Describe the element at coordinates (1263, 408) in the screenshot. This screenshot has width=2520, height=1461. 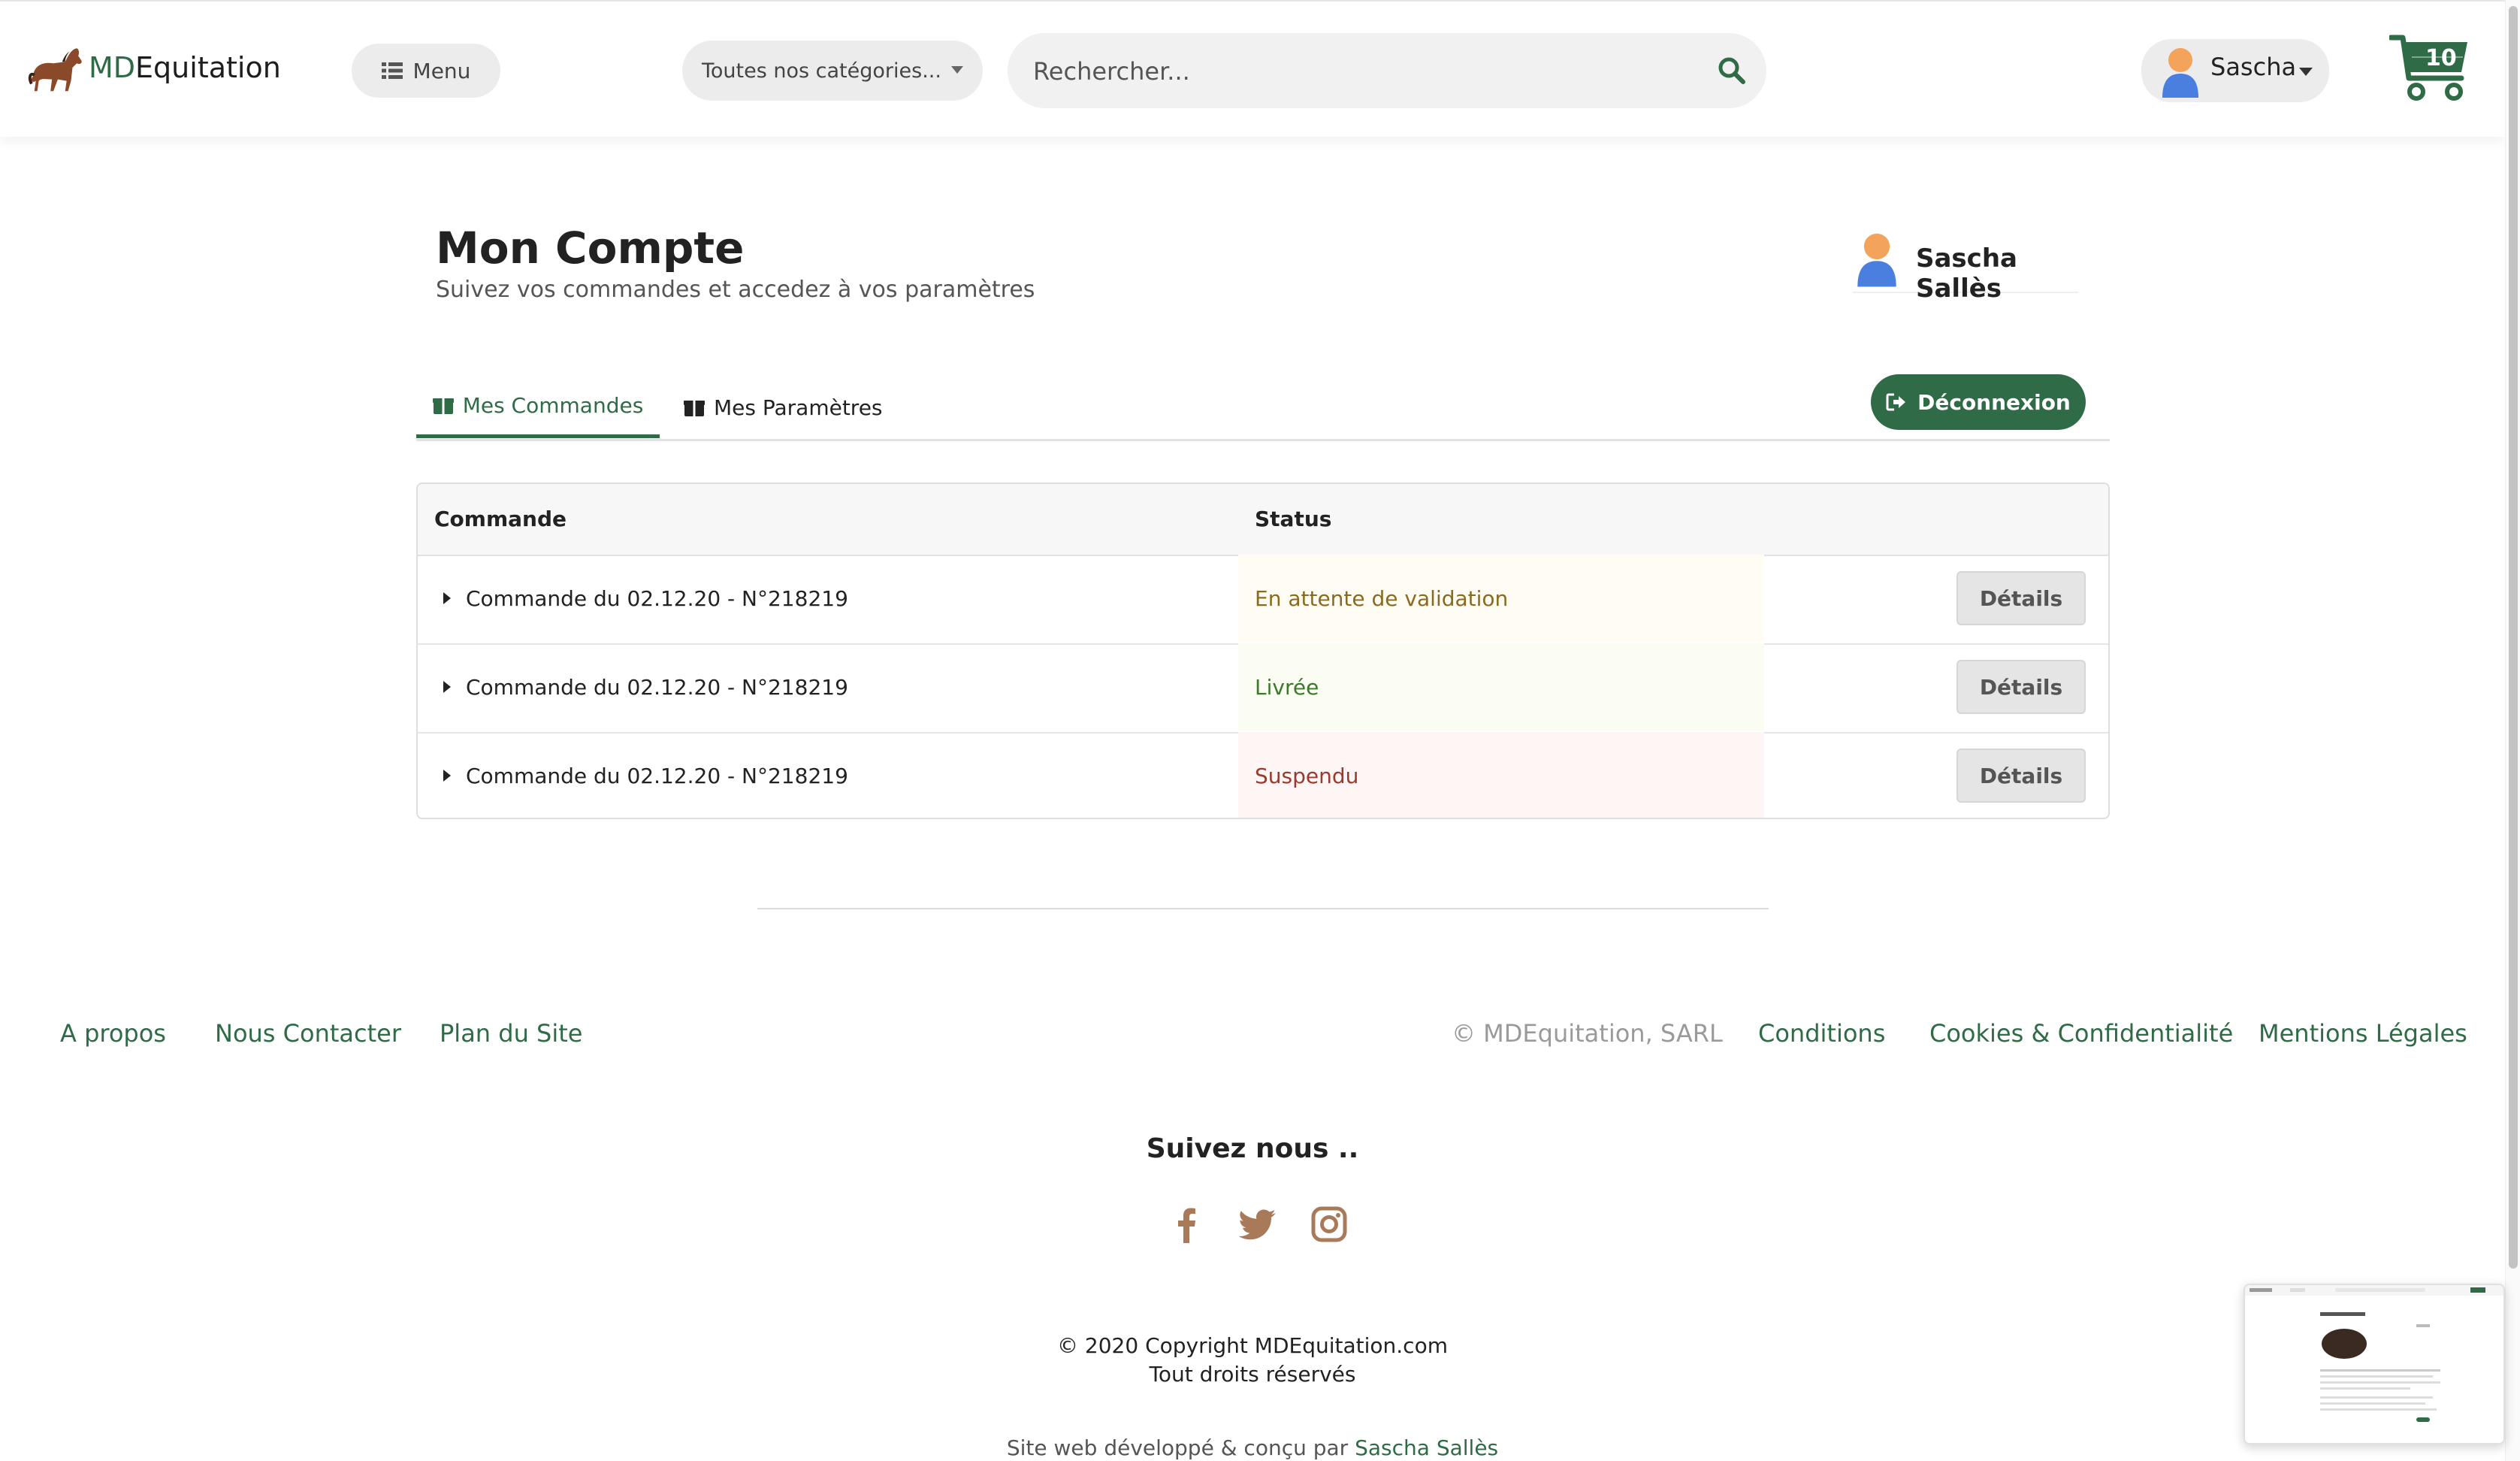
I see `account-tabs: Mes Commandes Mes Paramètres` at that location.